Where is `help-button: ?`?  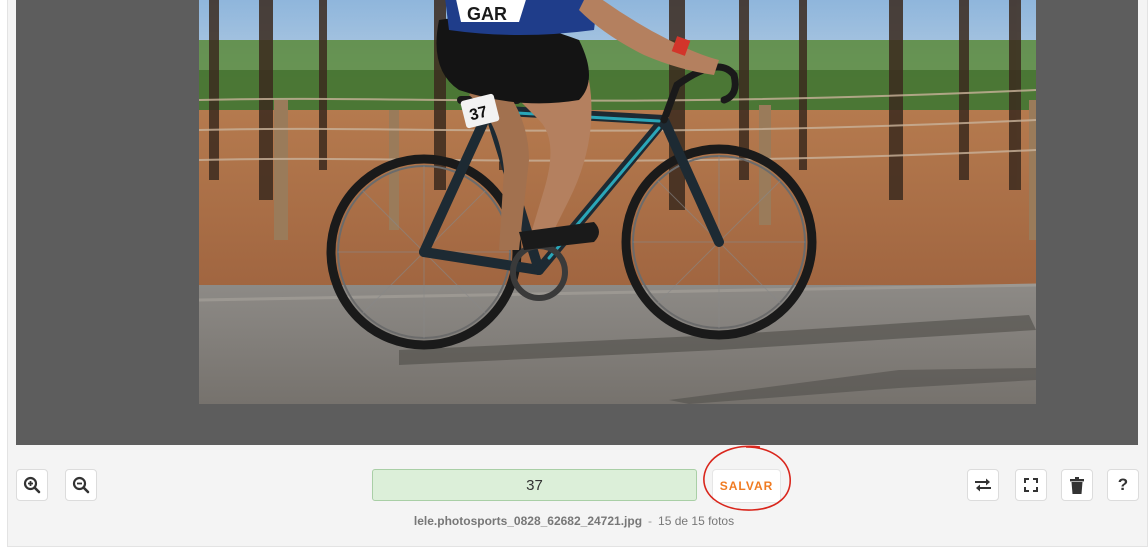
help-button: ? is located at coordinates (1123, 485).